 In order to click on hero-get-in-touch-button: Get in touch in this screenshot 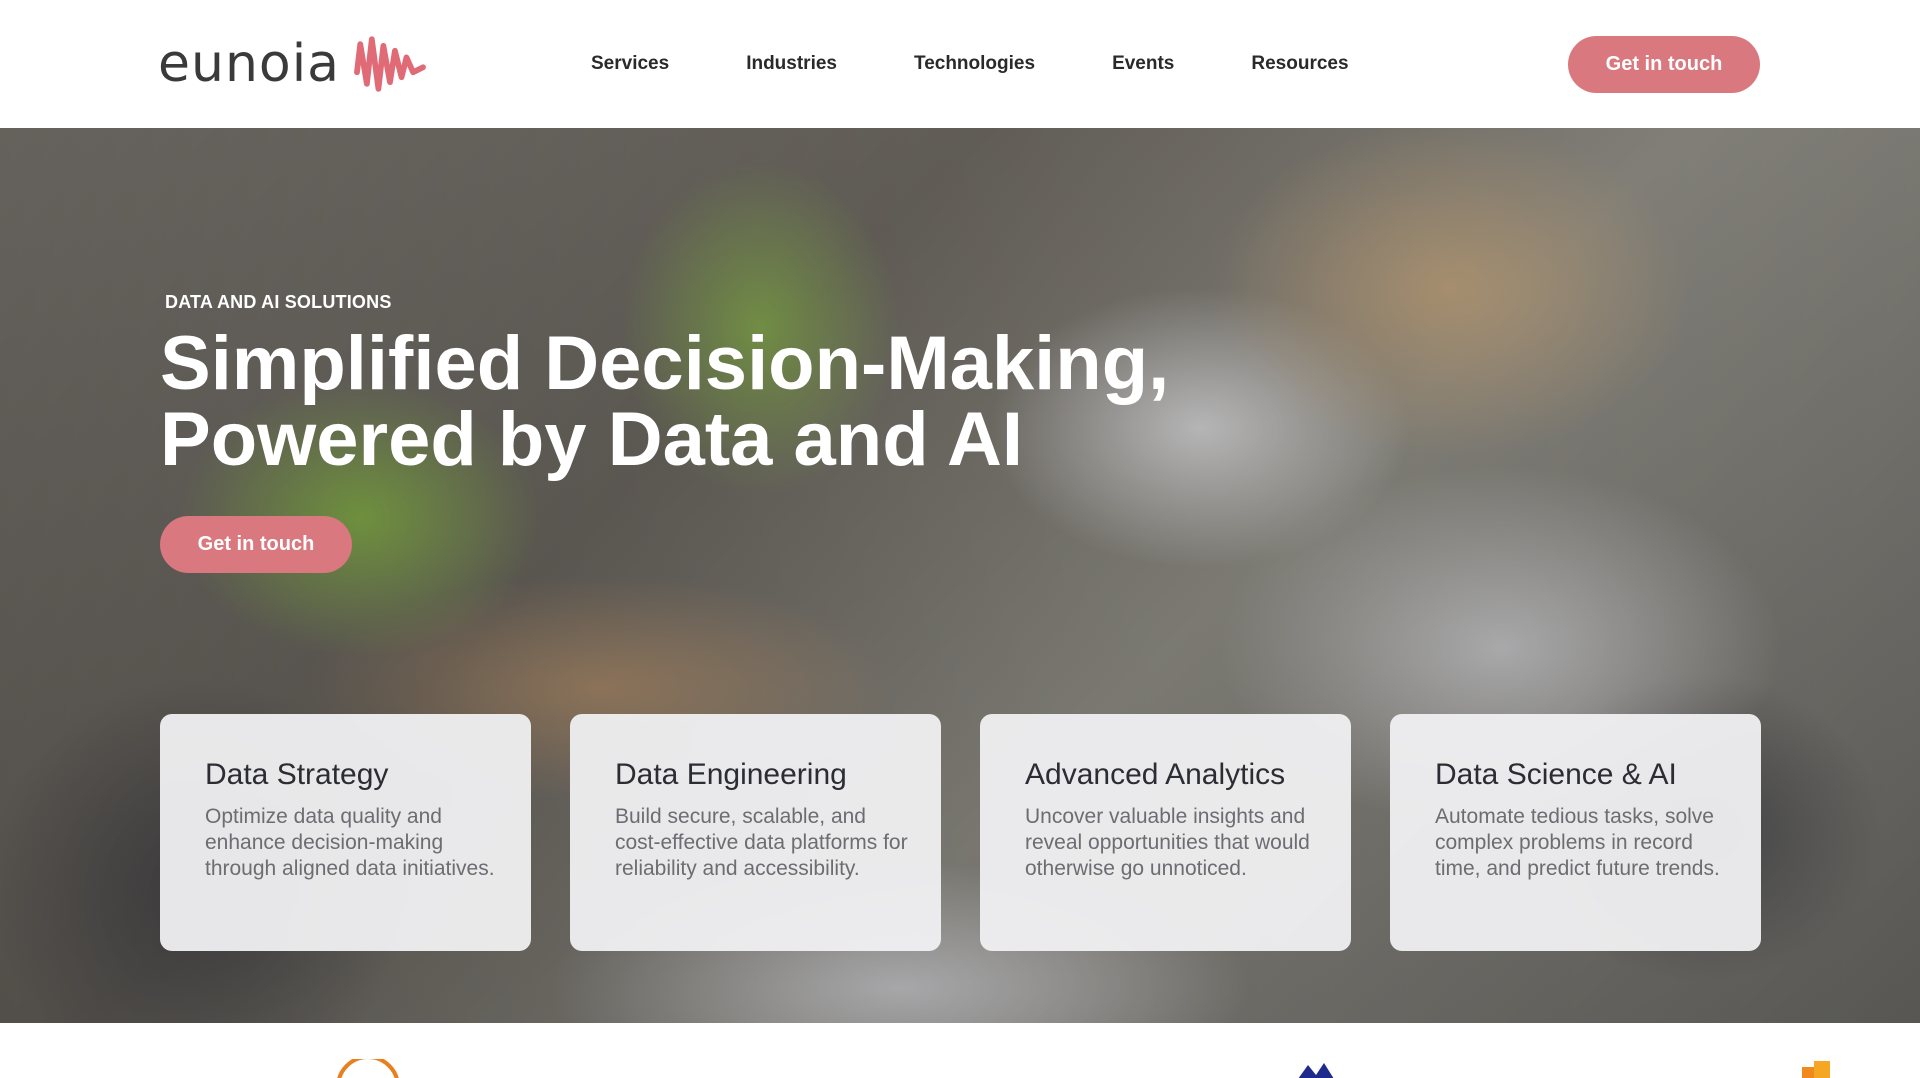, I will do `click(256, 544)`.